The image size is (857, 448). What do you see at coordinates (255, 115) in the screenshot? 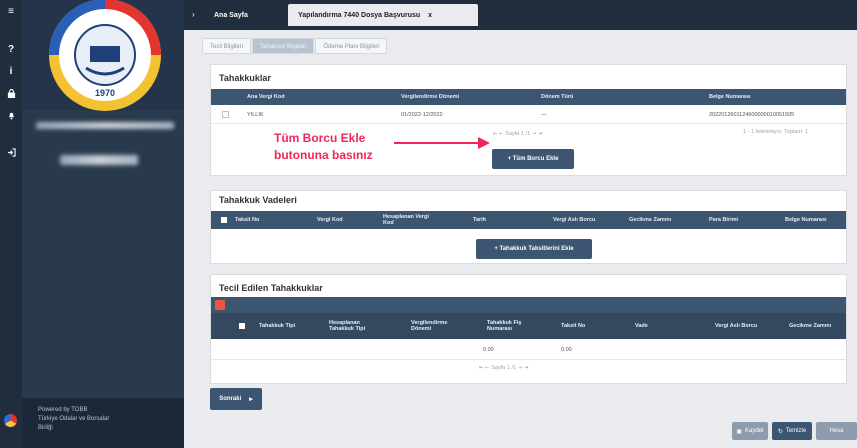
I see `cell-kod: YILLIK` at bounding box center [255, 115].